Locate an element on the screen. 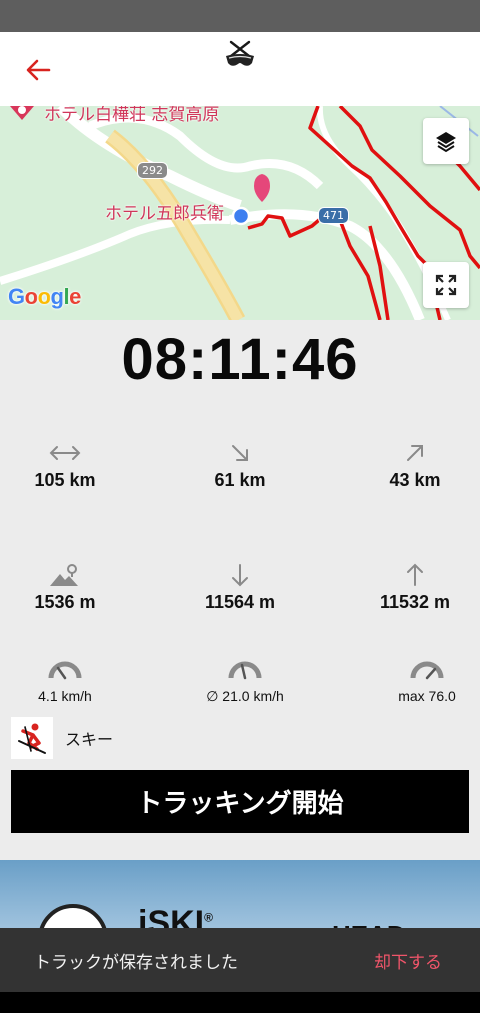 This screenshot has height=1013, width=480. expand-icon is located at coordinates (446, 285).